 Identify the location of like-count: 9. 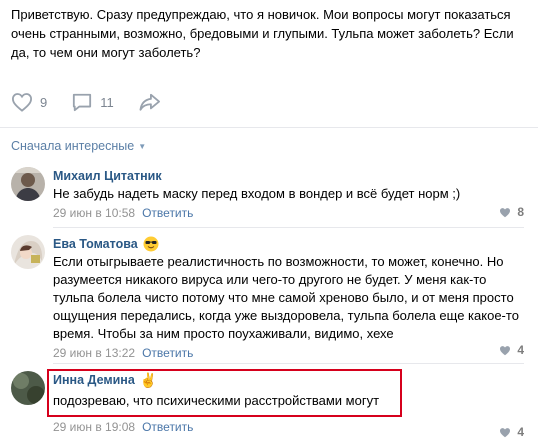
(44, 102).